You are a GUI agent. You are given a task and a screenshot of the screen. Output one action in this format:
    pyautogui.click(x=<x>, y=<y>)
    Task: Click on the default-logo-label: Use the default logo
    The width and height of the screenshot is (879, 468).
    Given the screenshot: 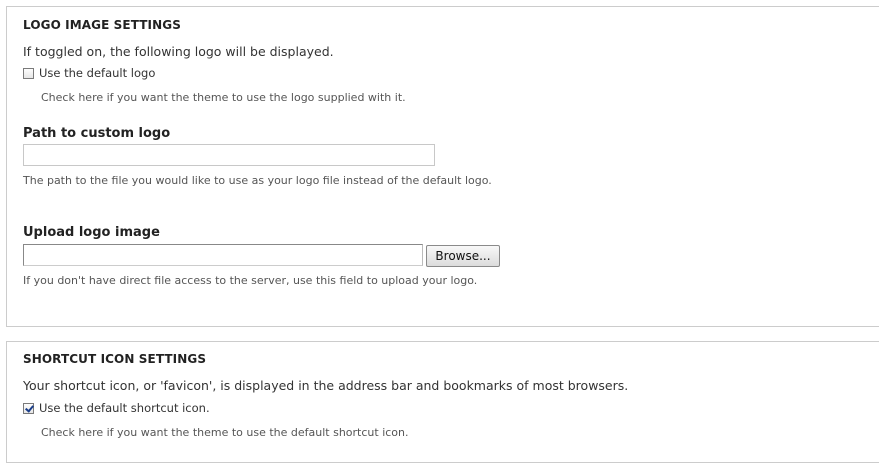 What is the action you would take?
    pyautogui.click(x=97, y=73)
    